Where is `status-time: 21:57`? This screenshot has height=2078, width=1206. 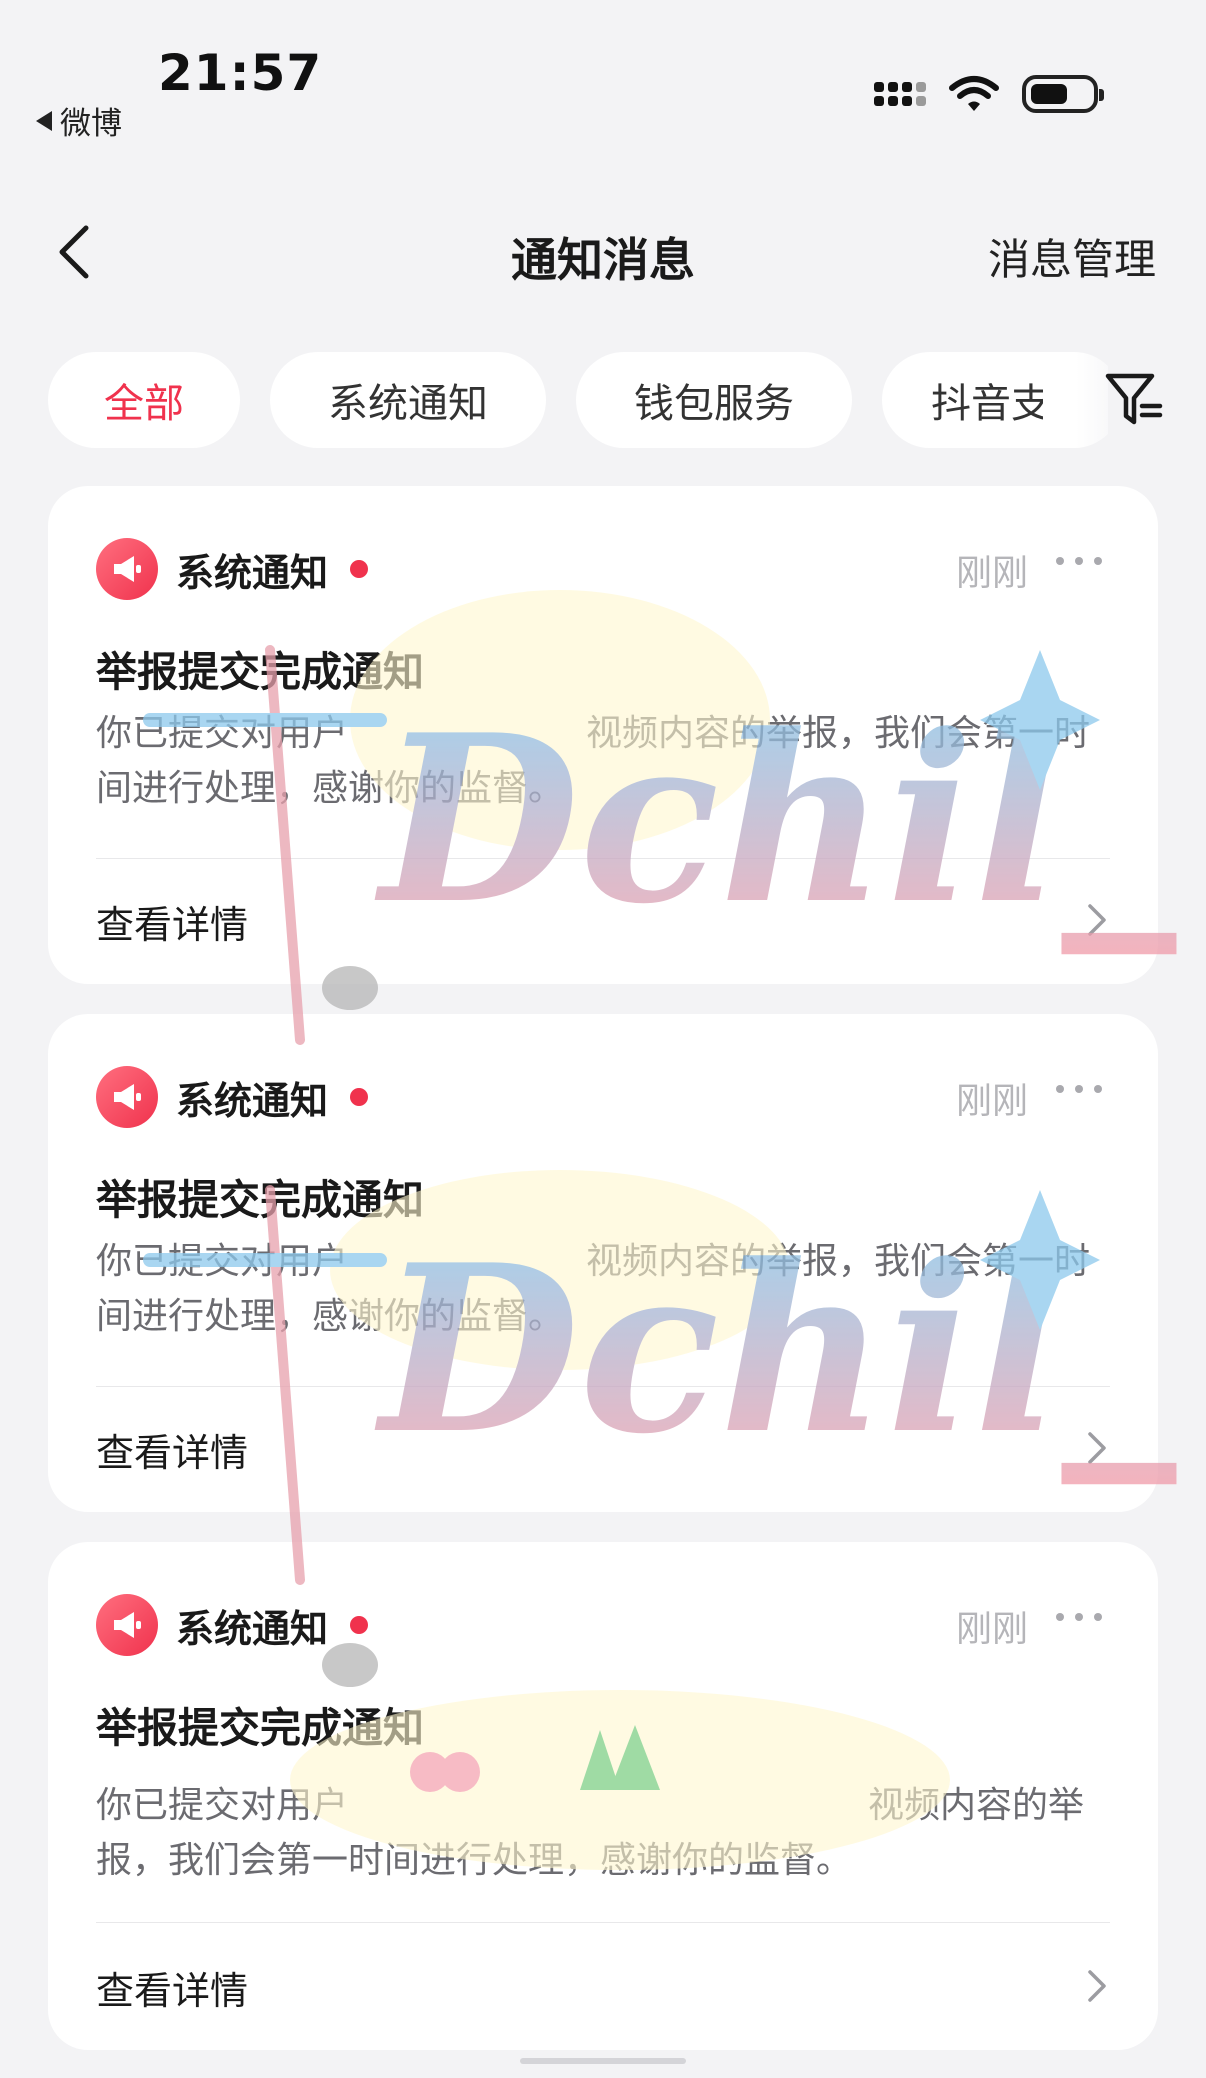 status-time: 21:57 is located at coordinates (240, 73).